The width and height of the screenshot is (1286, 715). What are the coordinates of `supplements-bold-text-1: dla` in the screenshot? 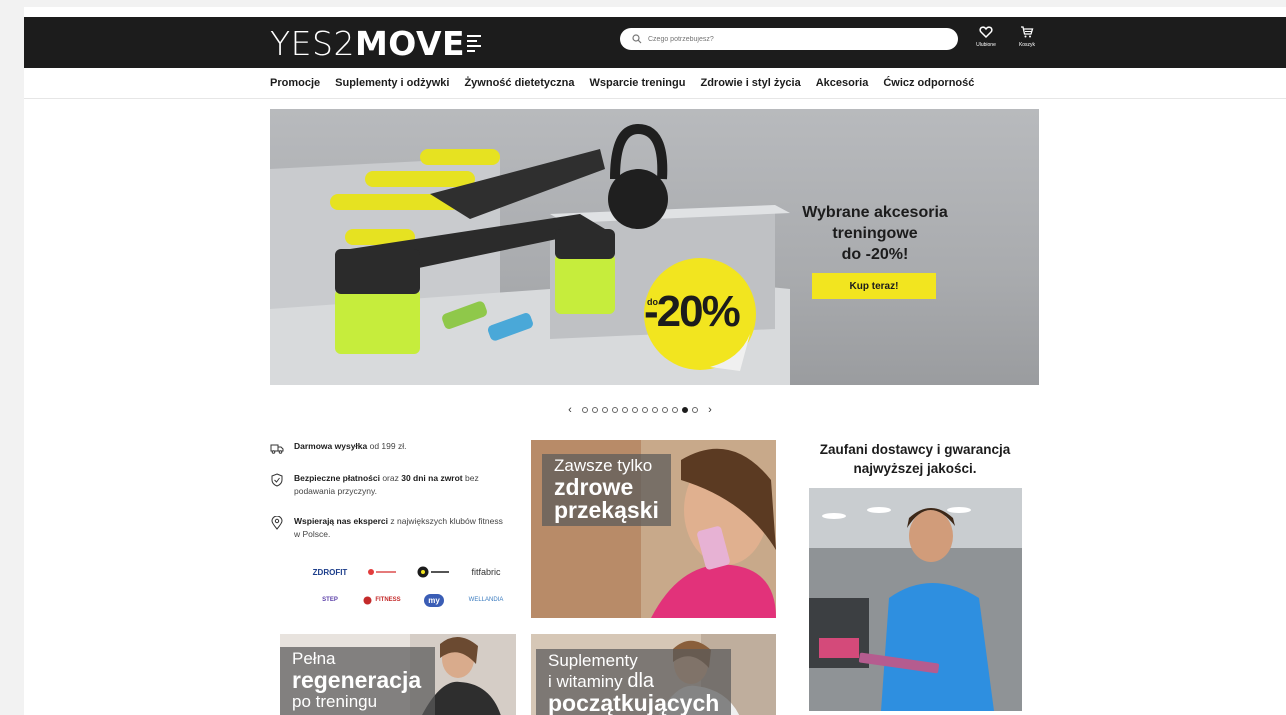 It's located at (641, 681).